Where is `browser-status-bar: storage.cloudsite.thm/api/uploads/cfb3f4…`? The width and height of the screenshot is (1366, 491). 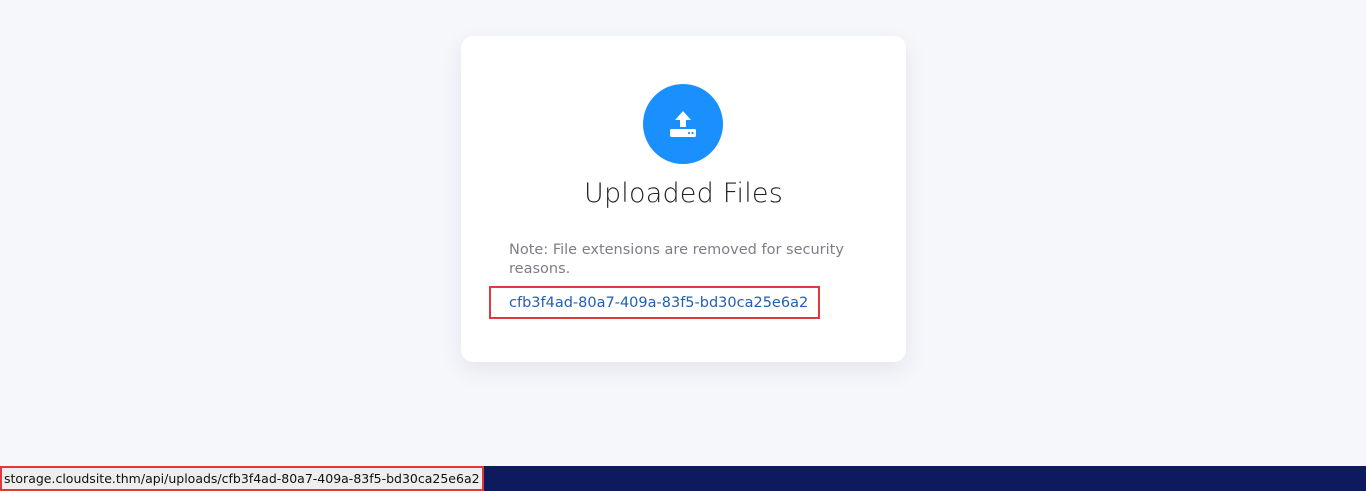 browser-status-bar: storage.cloudsite.thm/api/uploads/cfb3f4… is located at coordinates (683, 478).